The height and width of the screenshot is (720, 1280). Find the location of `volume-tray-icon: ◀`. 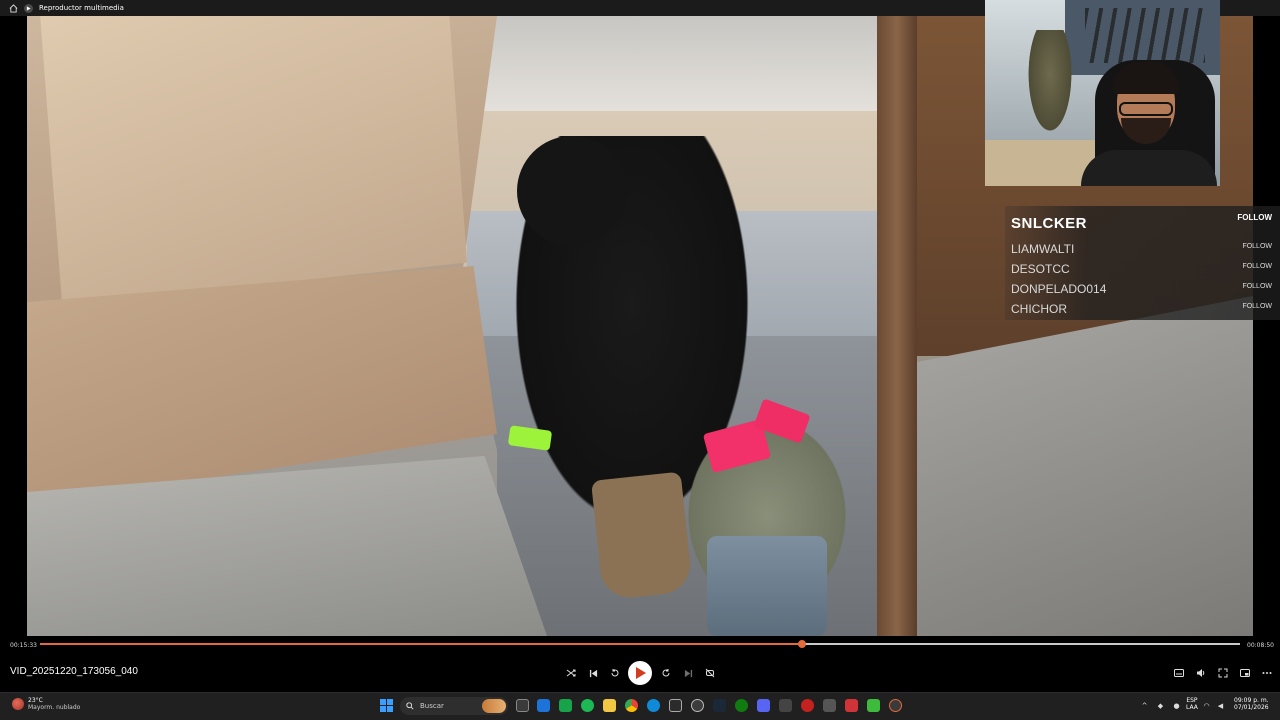

volume-tray-icon: ◀ is located at coordinates (1220, 705).